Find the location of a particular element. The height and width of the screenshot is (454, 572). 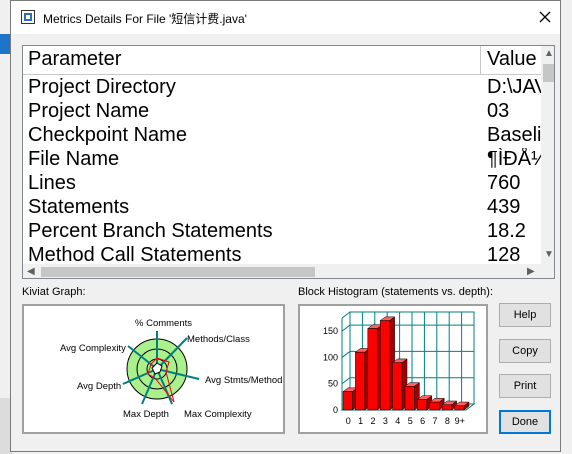

kiviat-label: Kiviat Graph: is located at coordinates (54, 292).